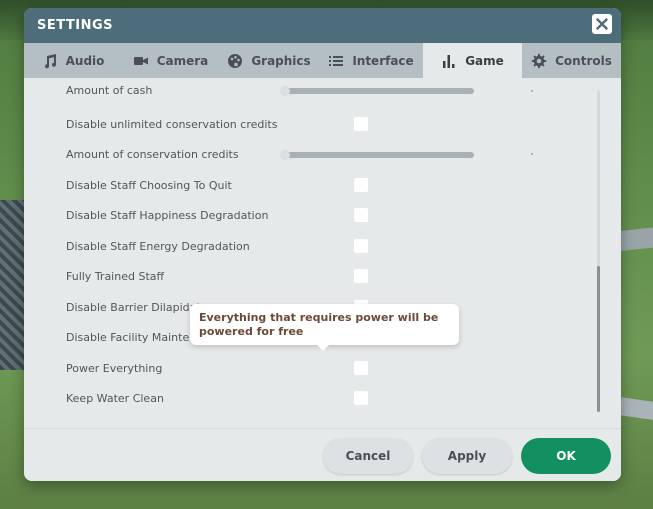 This screenshot has height=509, width=653. Describe the element at coordinates (152, 154) in the screenshot. I see `setting-label: Amount of conservation credits` at that location.